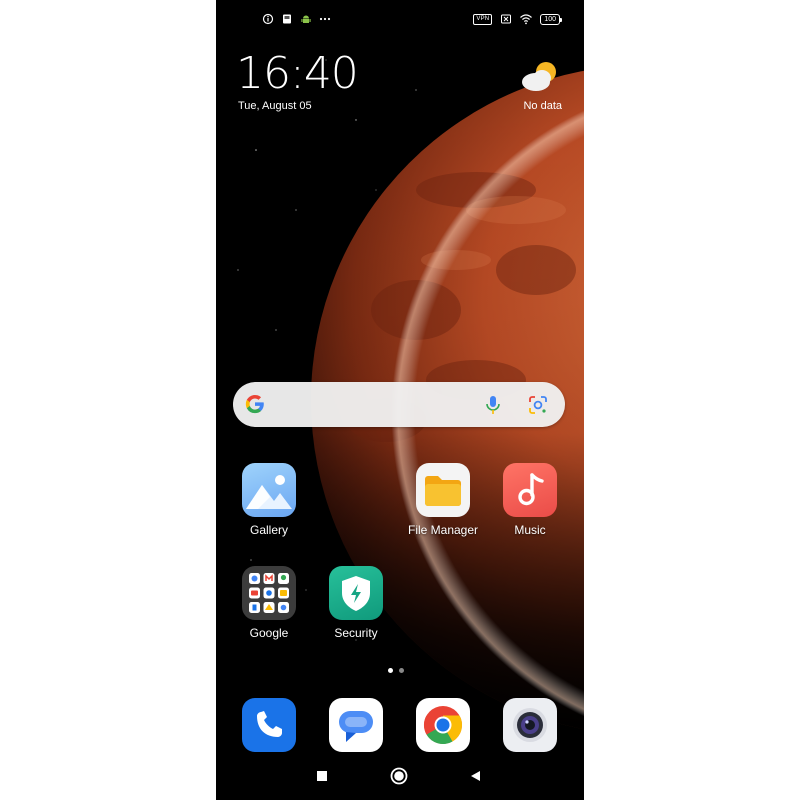 Image resolution: width=800 pixels, height=800 pixels. I want to click on status-bar: VPN 100, so click(400, 20).